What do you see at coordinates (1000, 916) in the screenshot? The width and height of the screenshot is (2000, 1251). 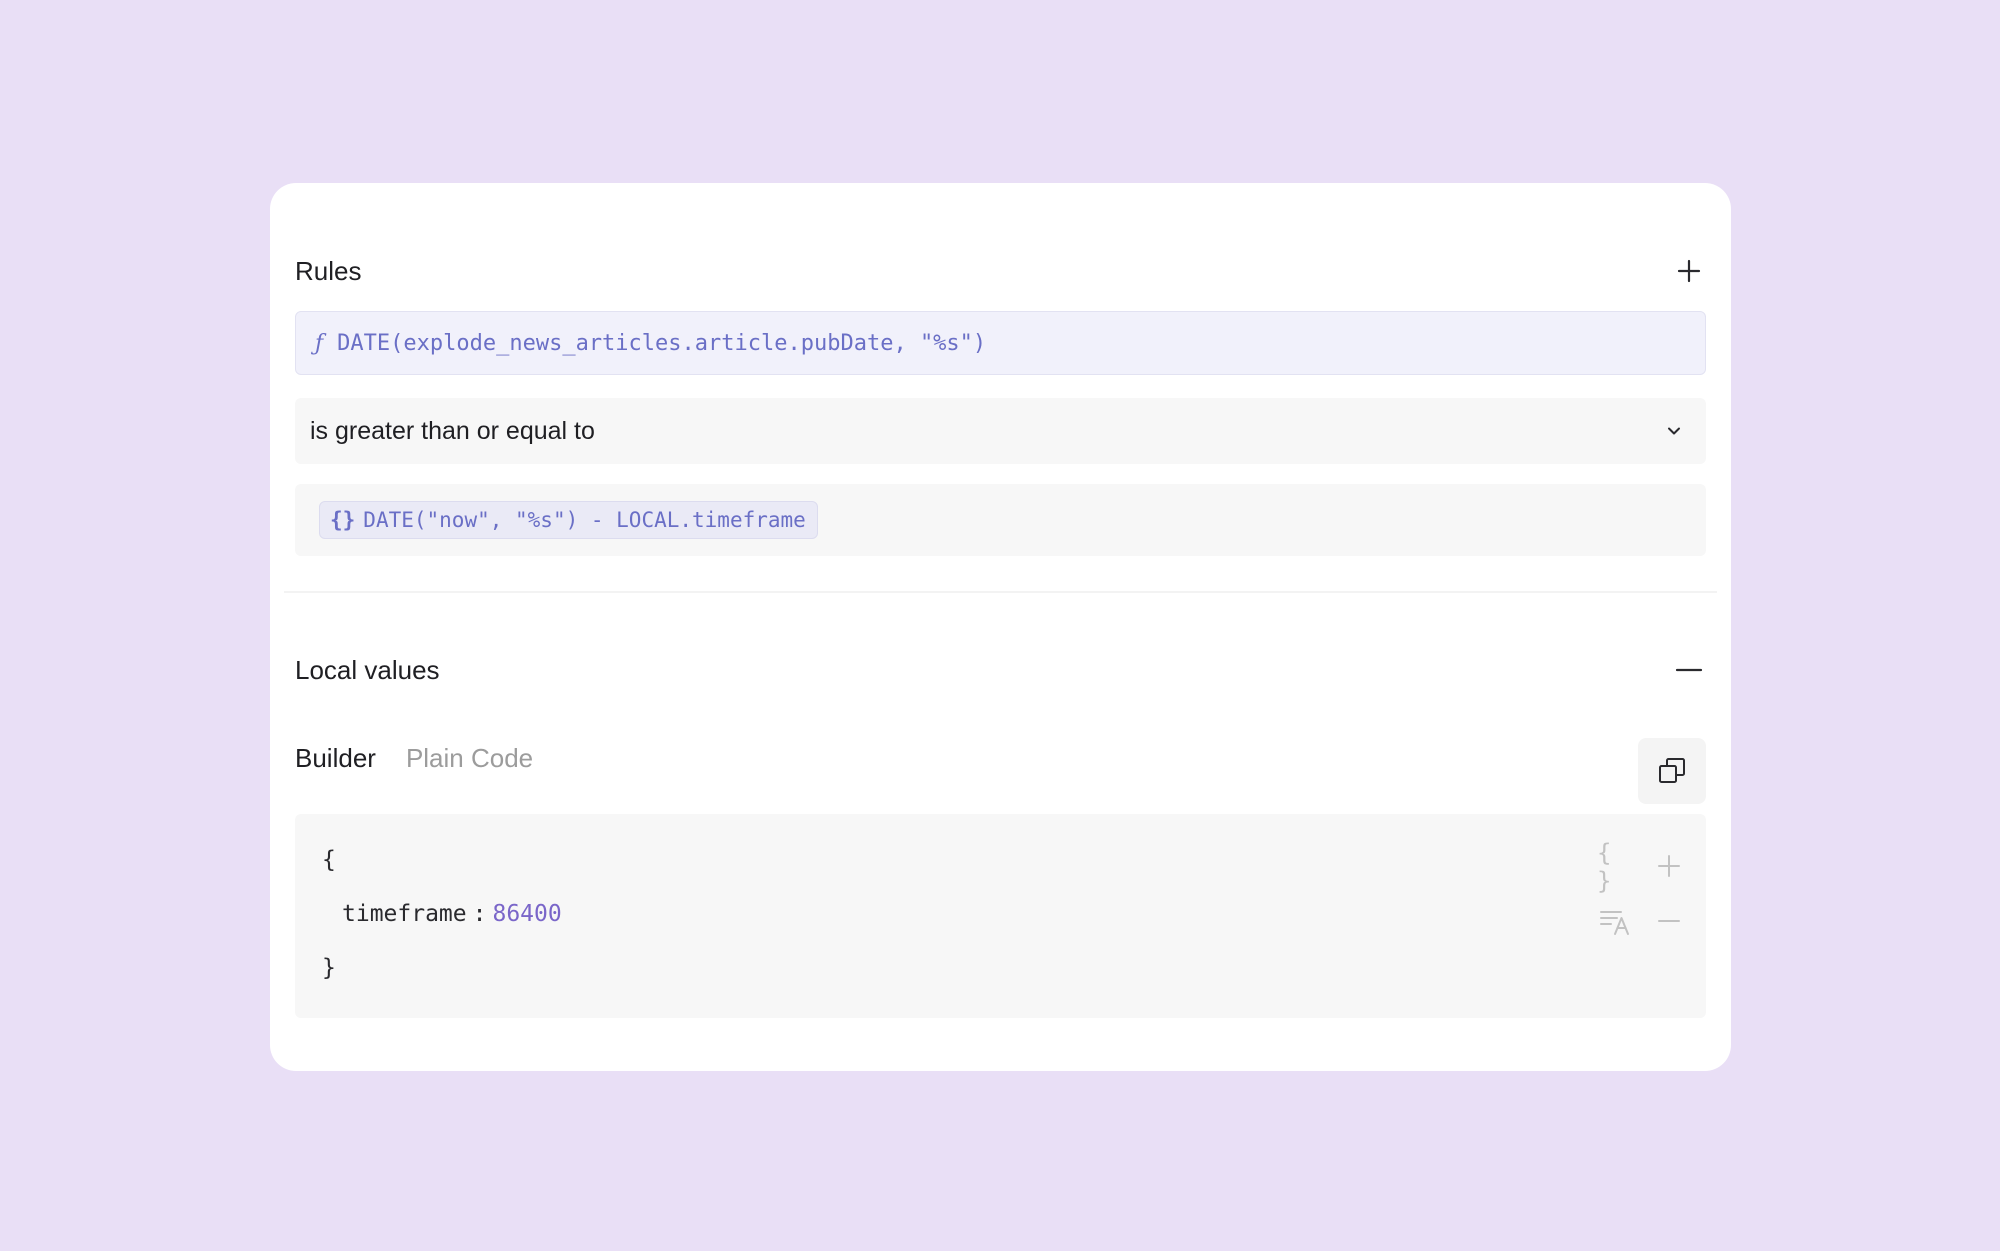 I see `json-builder: { timeframe : 86400 } { }` at bounding box center [1000, 916].